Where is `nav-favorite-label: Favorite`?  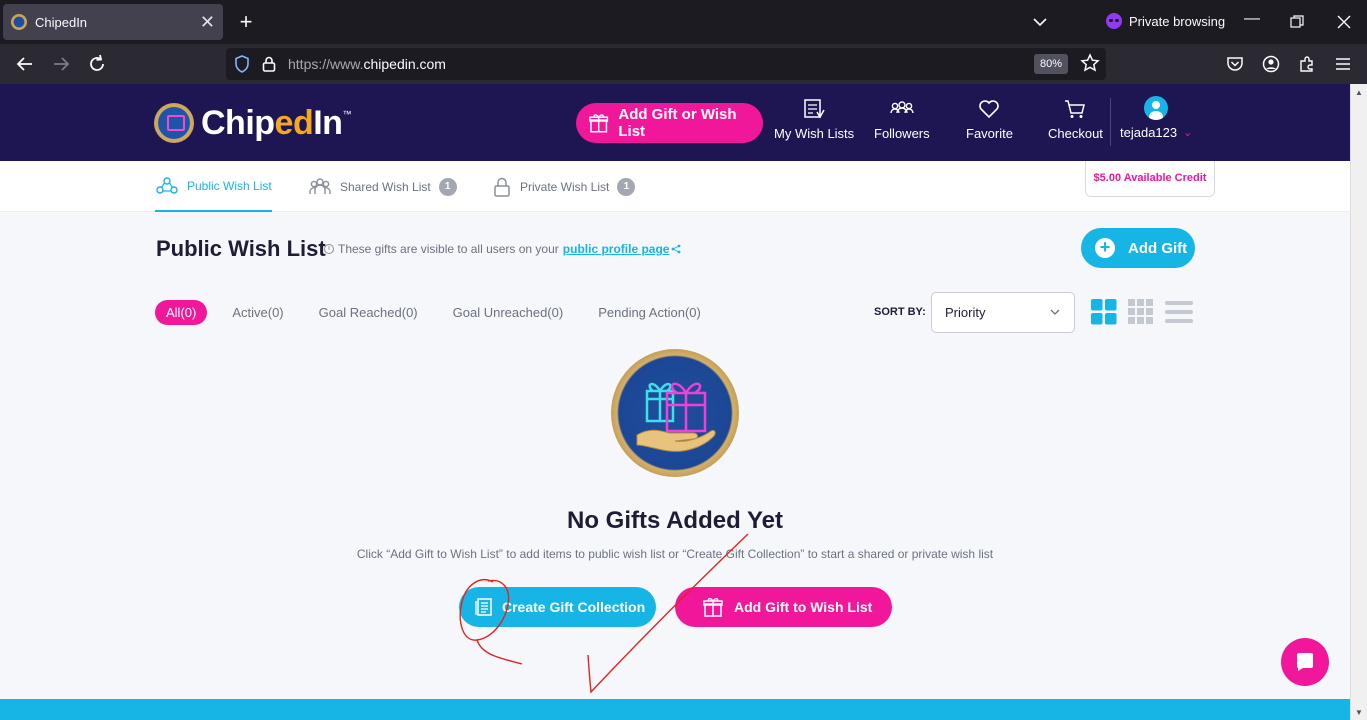
nav-favorite-label: Favorite is located at coordinates (989, 133).